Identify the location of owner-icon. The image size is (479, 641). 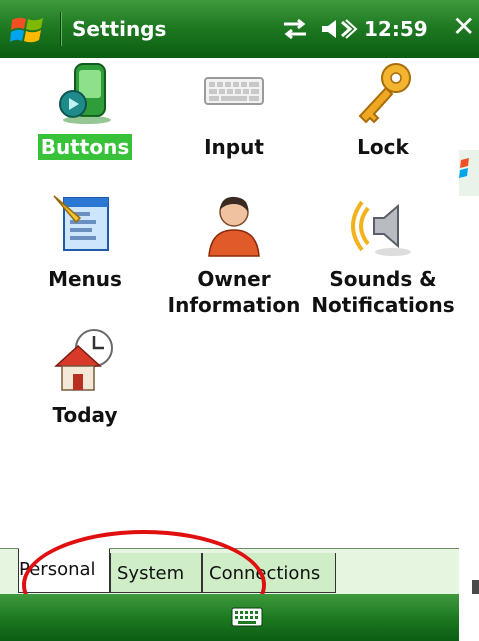
(234, 226).